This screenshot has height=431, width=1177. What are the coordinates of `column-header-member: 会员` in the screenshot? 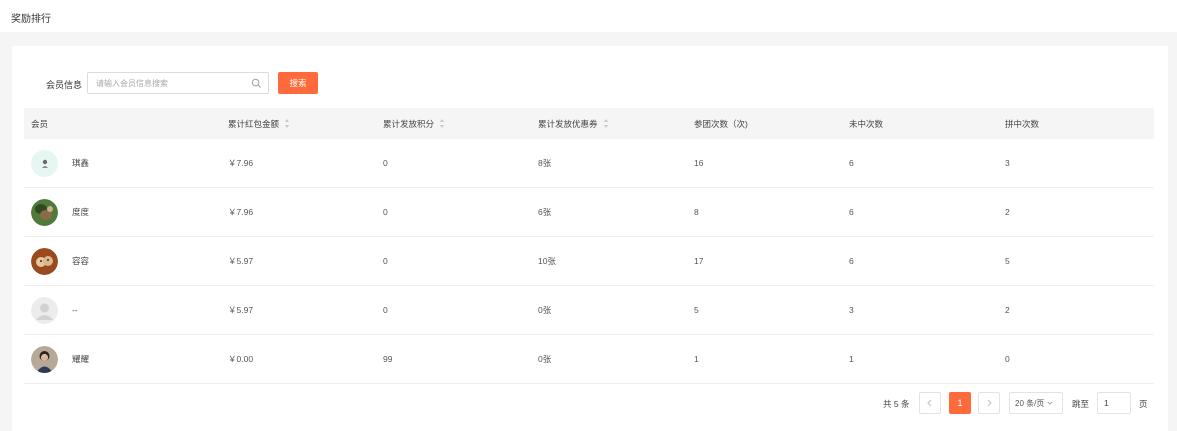 It's located at (39, 123).